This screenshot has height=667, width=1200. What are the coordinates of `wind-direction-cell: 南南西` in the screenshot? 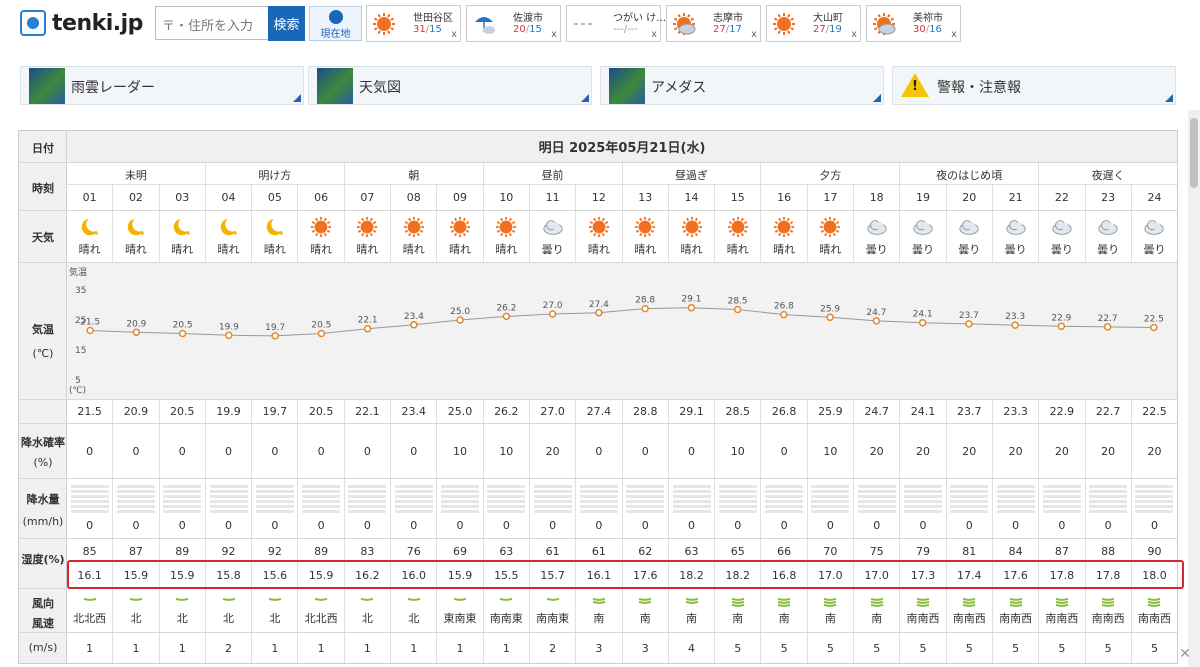 It's located at (1109, 610).